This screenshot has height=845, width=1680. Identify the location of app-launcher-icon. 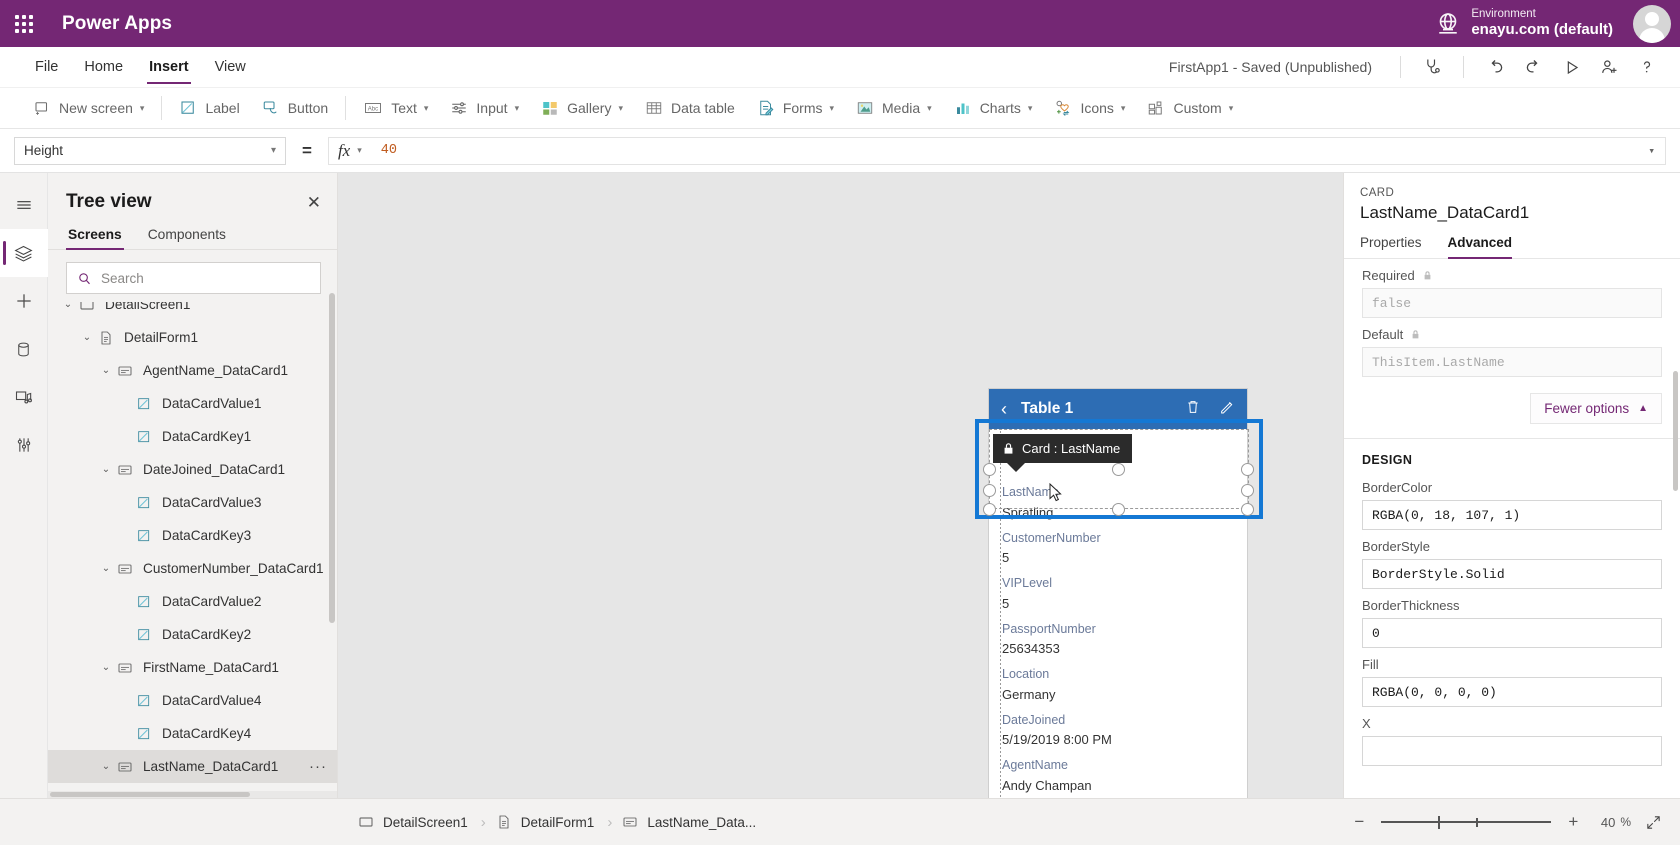
(24, 23).